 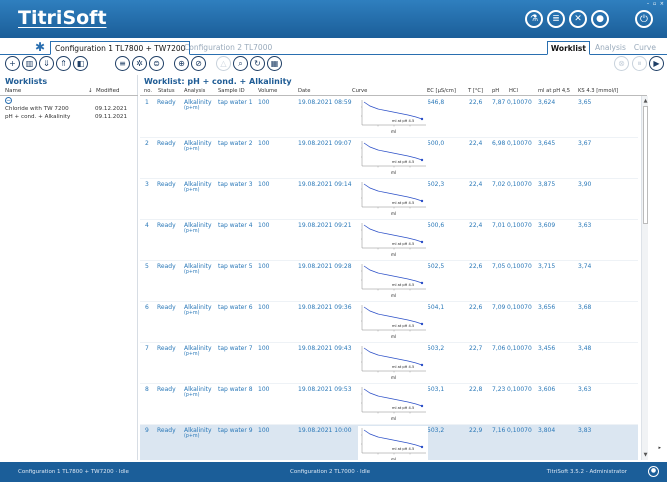 What do you see at coordinates (267, 91) in the screenshot?
I see `col-volume: Volume` at bounding box center [267, 91].